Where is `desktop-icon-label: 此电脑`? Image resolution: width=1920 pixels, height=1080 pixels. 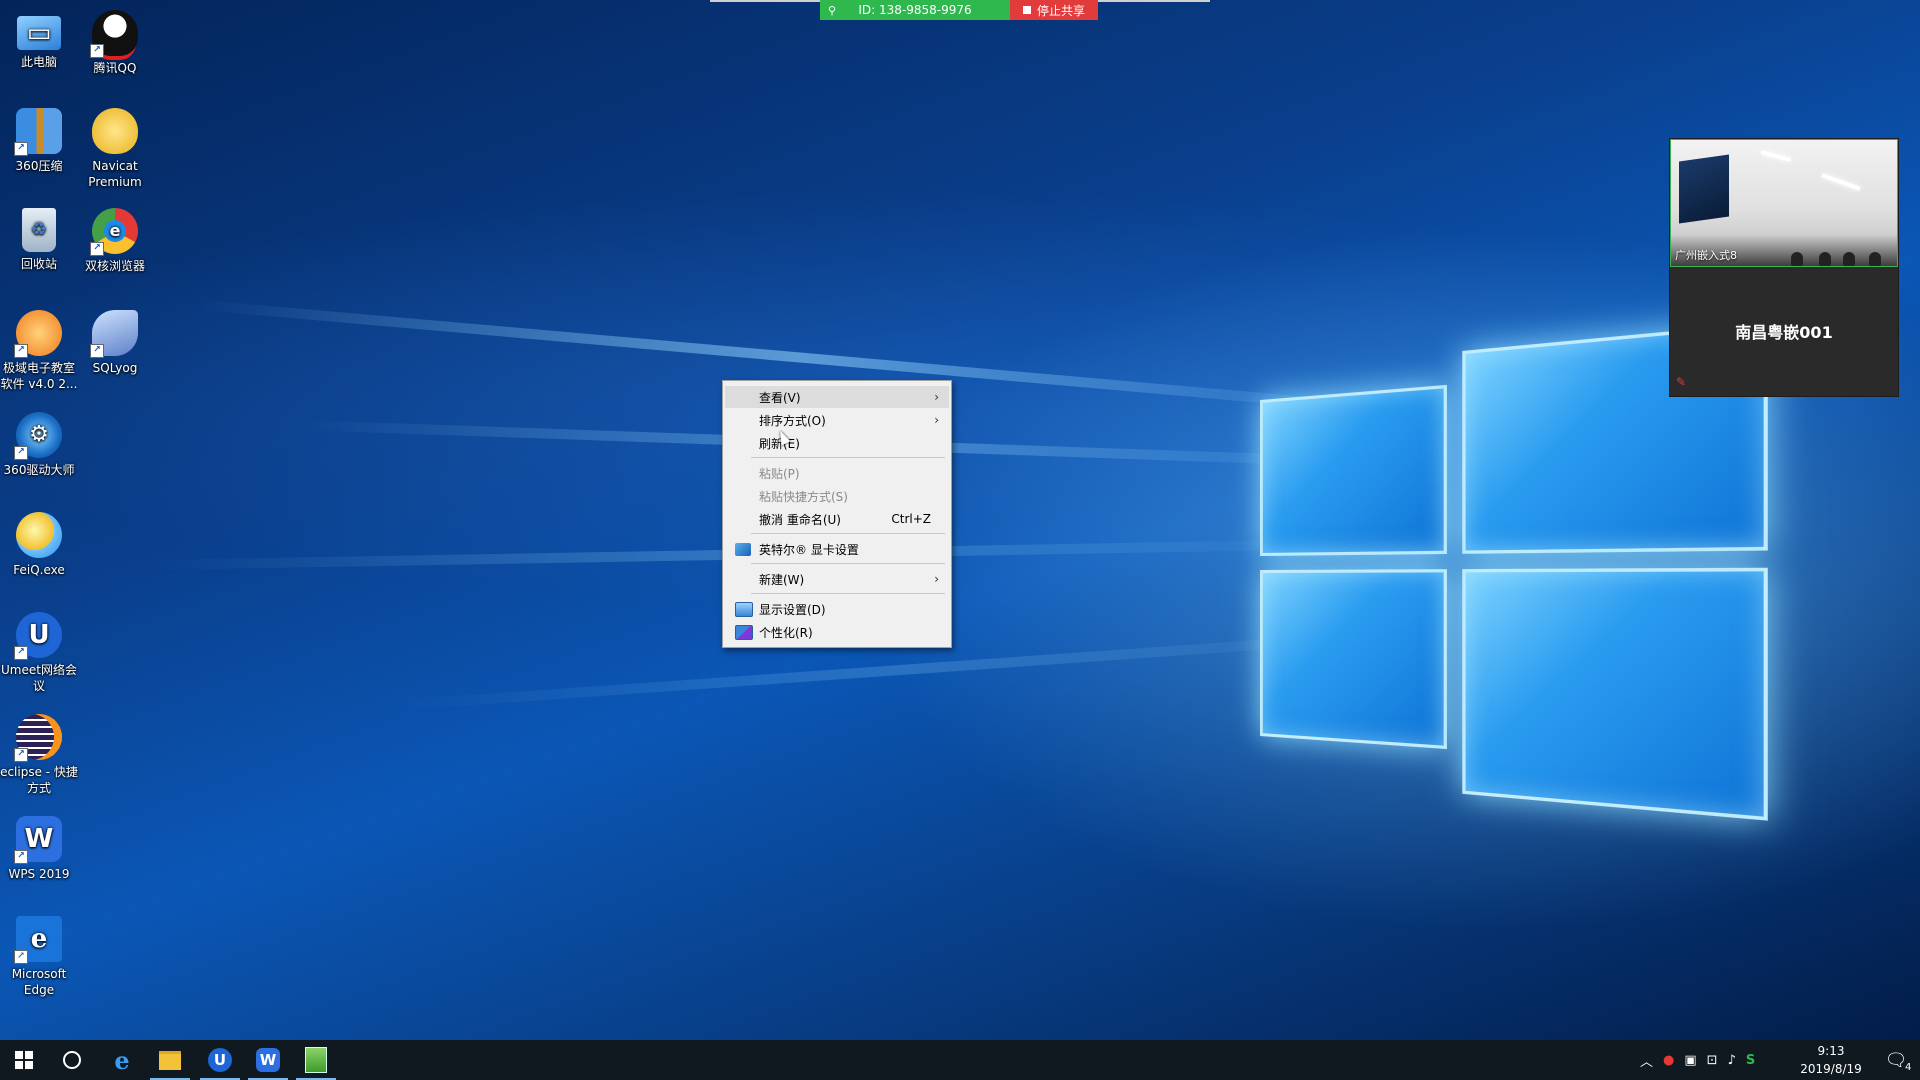
desktop-icon-label: 此电脑 is located at coordinates (38, 62).